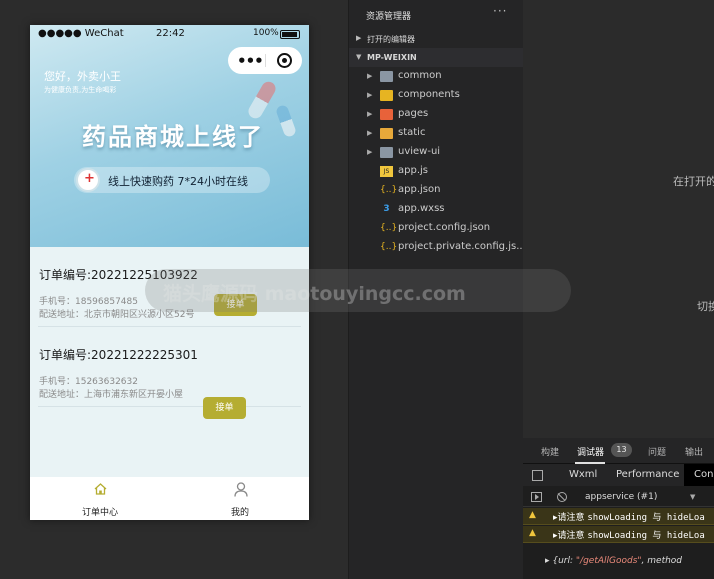 The height and width of the screenshot is (579, 714). I want to click on tree-item-app-json: {..} app.json, so click(436, 190).